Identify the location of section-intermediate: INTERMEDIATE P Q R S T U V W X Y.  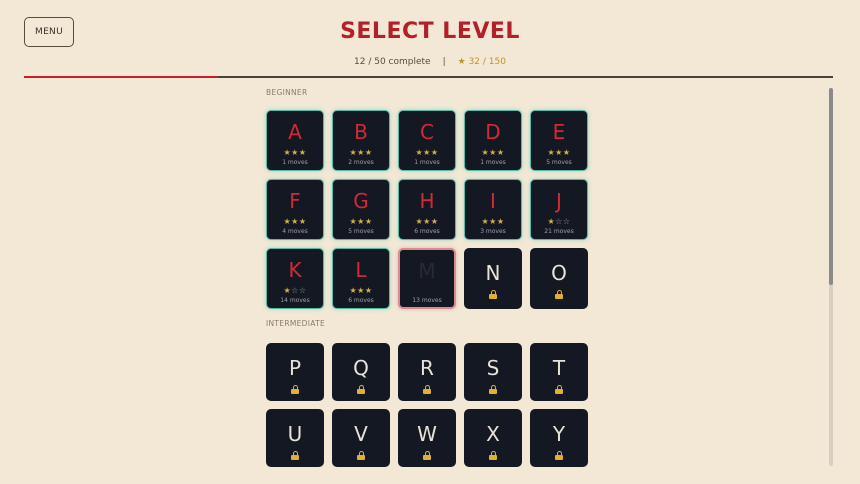
(431, 393).